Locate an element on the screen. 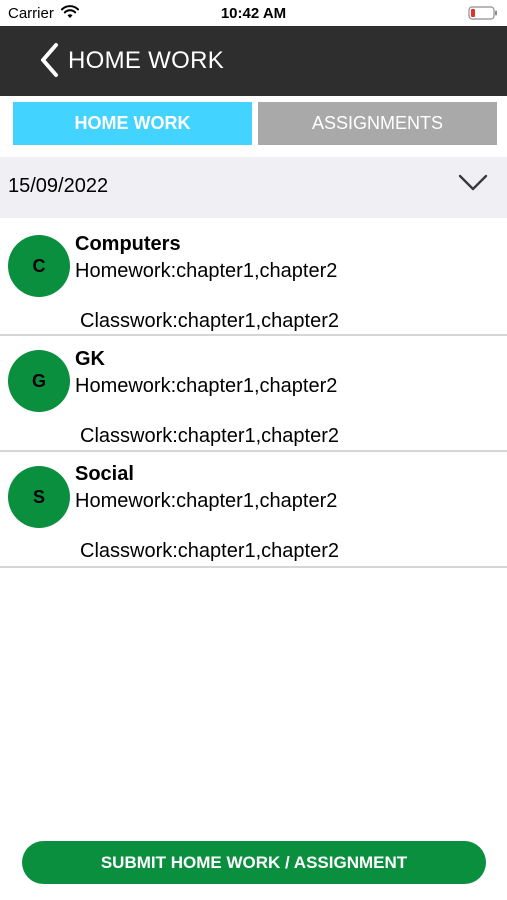  subject-name: Social is located at coordinates (104, 474).